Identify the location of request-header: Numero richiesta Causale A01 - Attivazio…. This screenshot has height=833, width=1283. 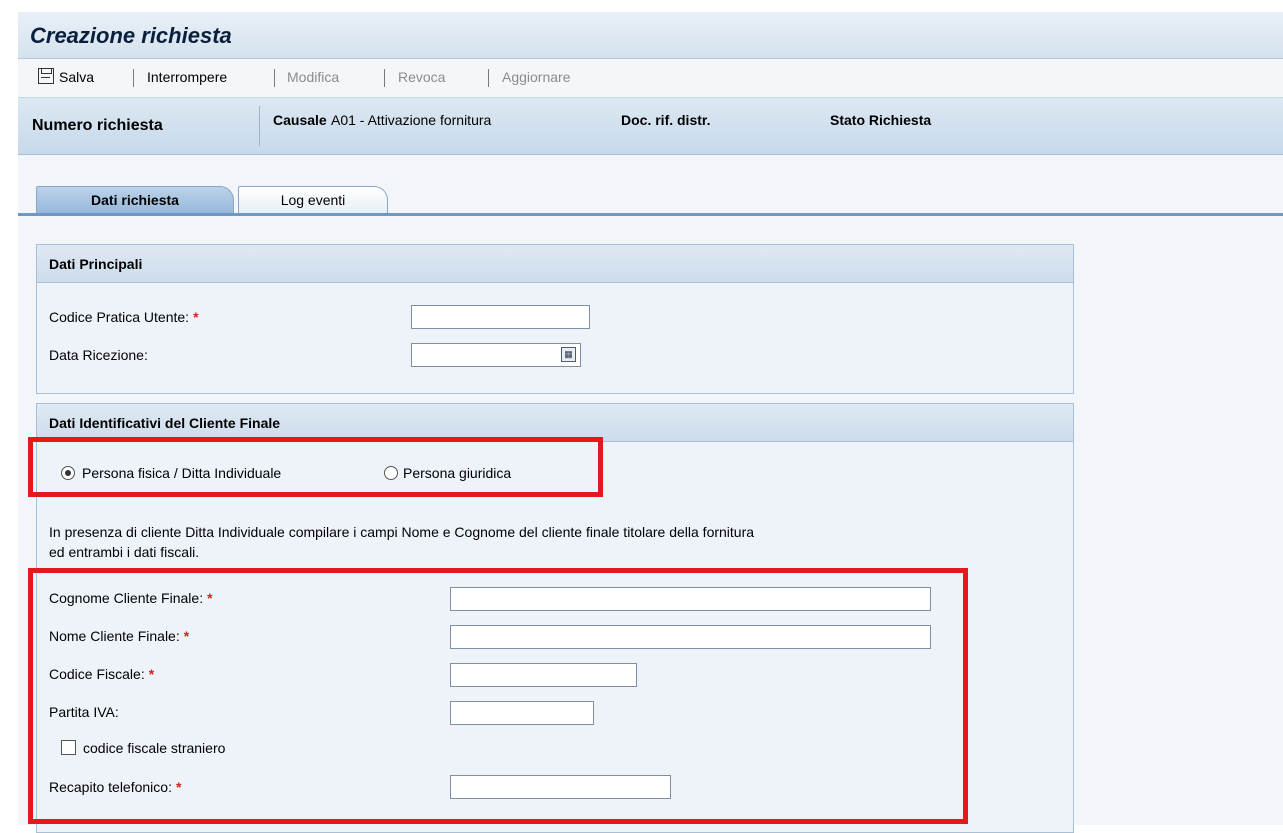
(650, 126).